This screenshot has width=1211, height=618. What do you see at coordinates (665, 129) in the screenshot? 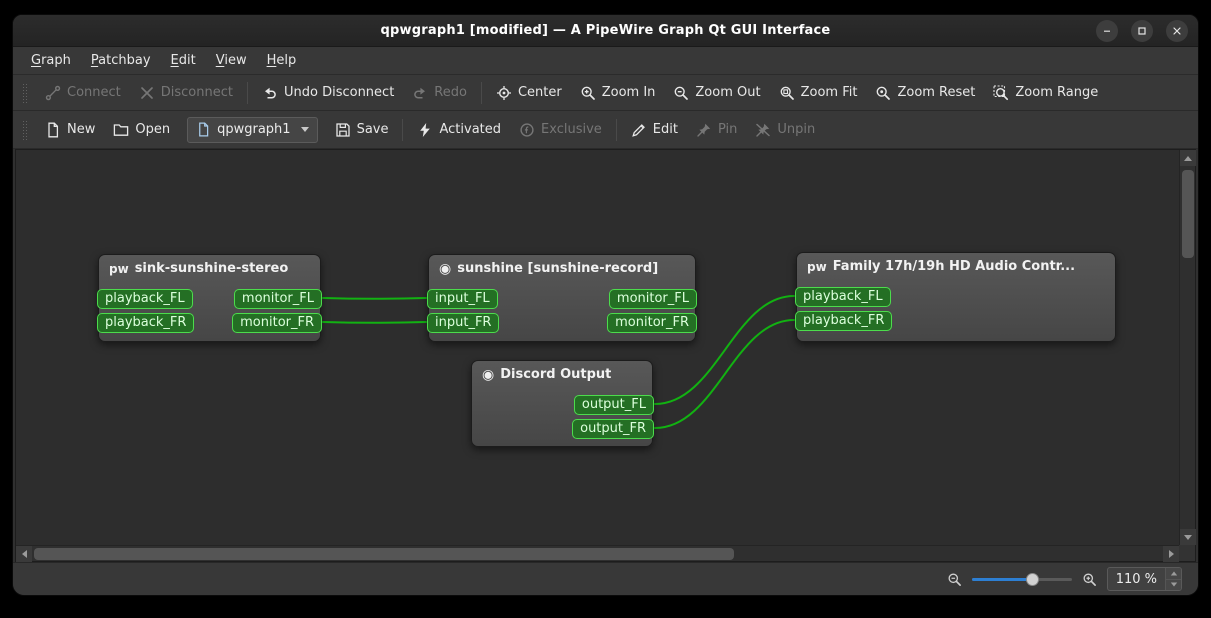
I see `edit-label: Edit` at bounding box center [665, 129].